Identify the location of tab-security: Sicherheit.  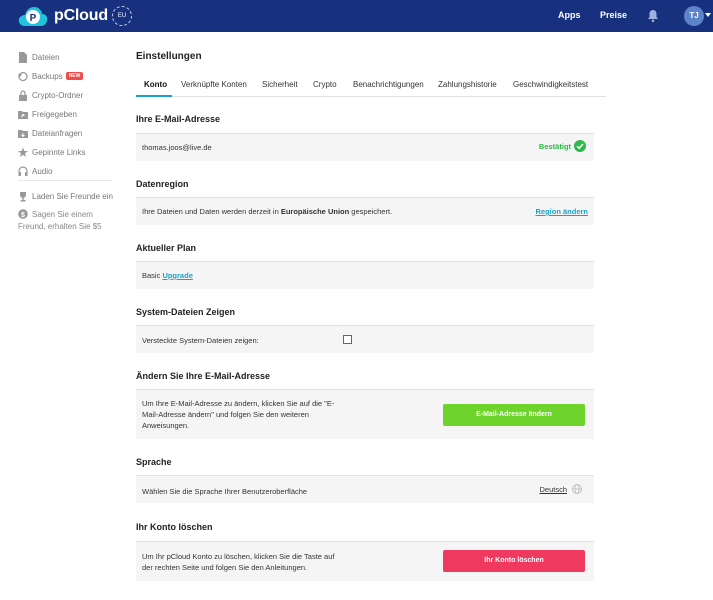
(280, 84).